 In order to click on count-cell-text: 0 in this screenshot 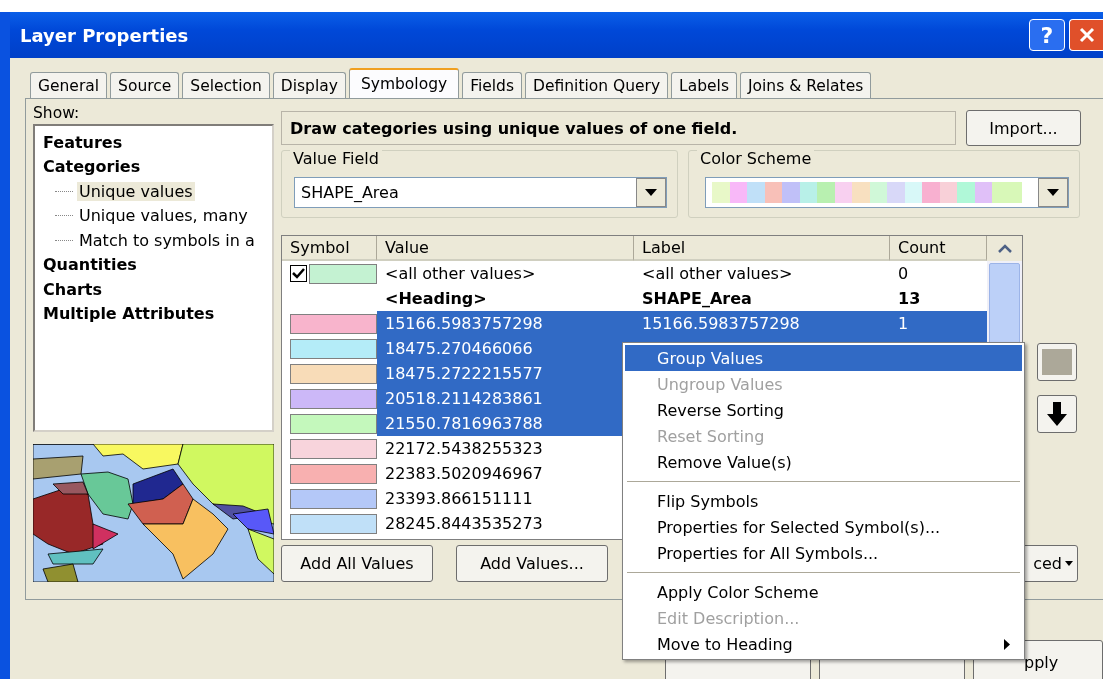, I will do `click(903, 274)`.